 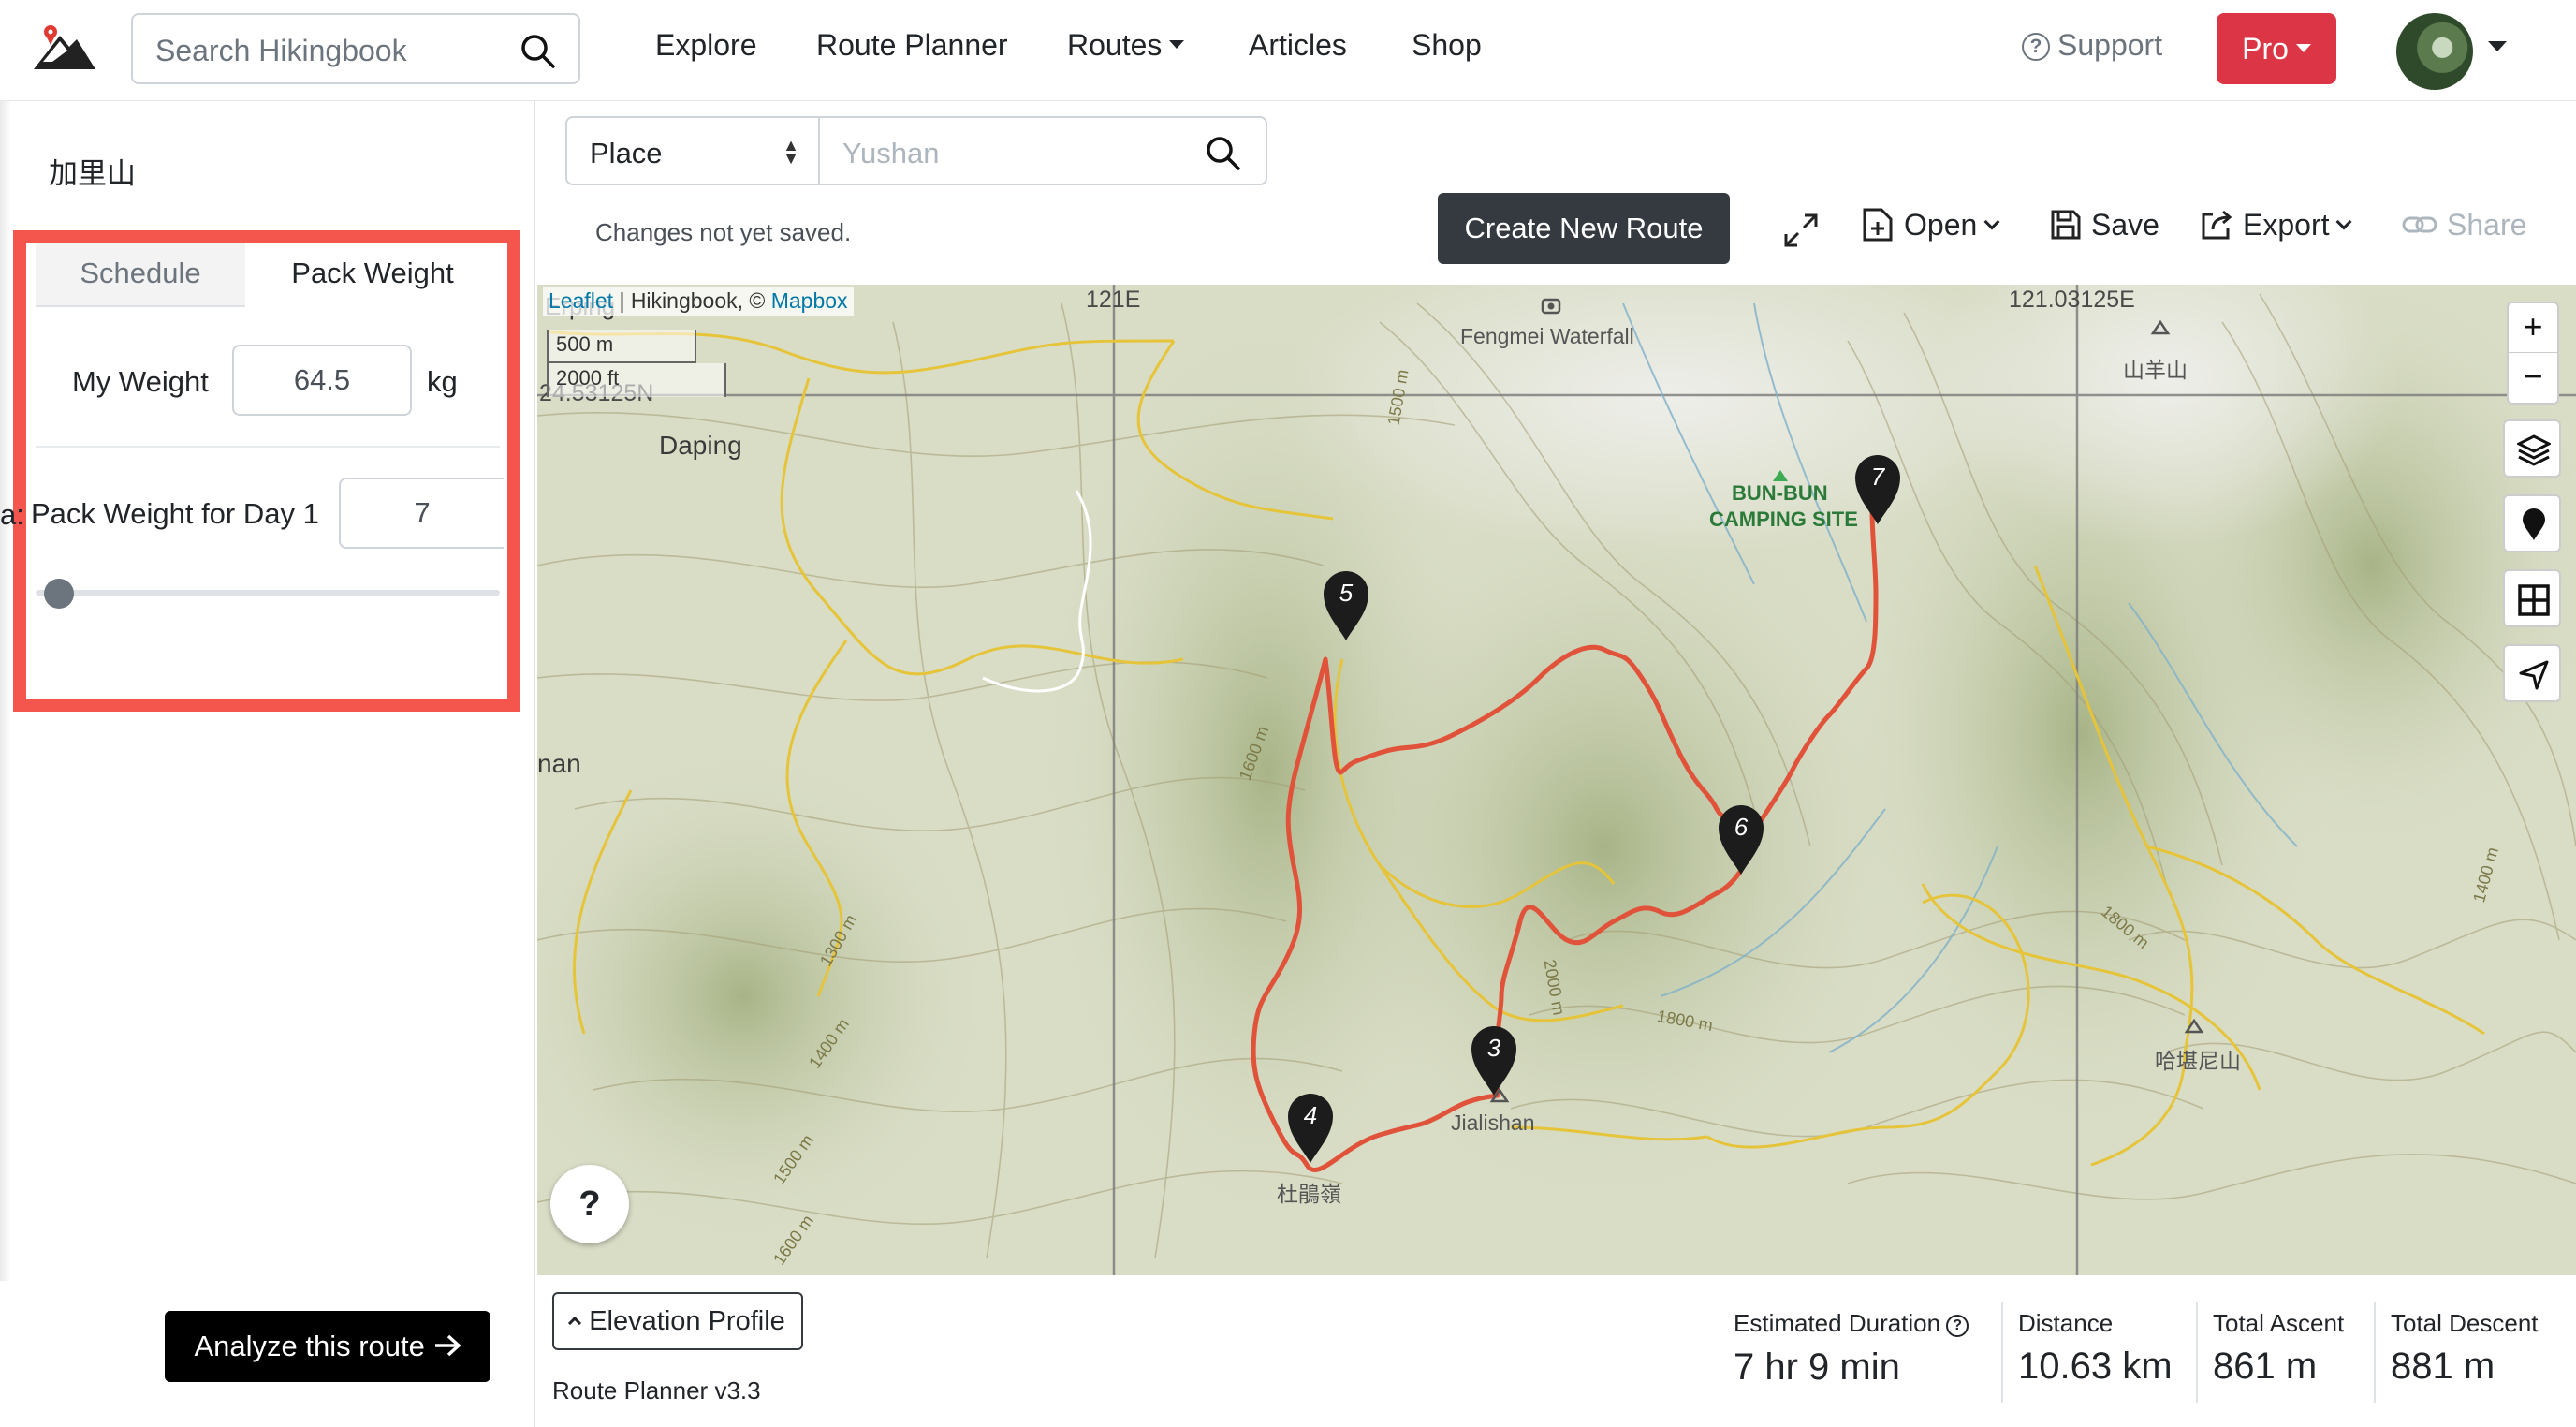 What do you see at coordinates (687, 1321) in the screenshot?
I see `elevation-profile-label: Elevation Profile` at bounding box center [687, 1321].